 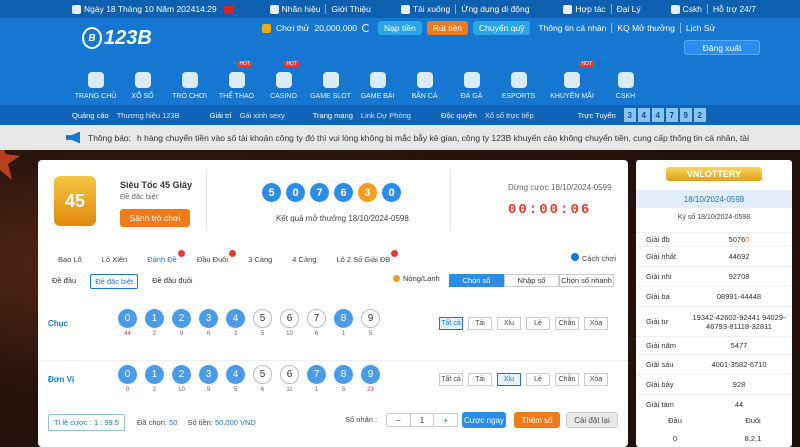 I want to click on multiplier-input: 1, so click(x=422, y=420).